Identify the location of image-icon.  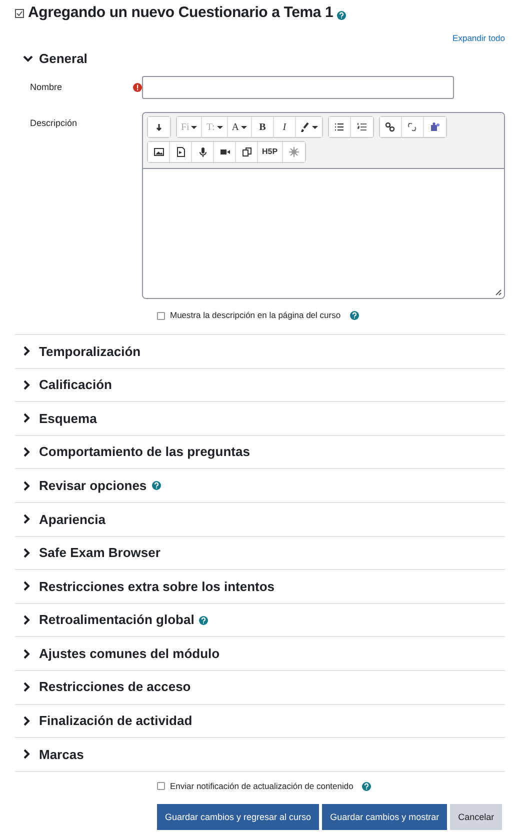
(159, 152).